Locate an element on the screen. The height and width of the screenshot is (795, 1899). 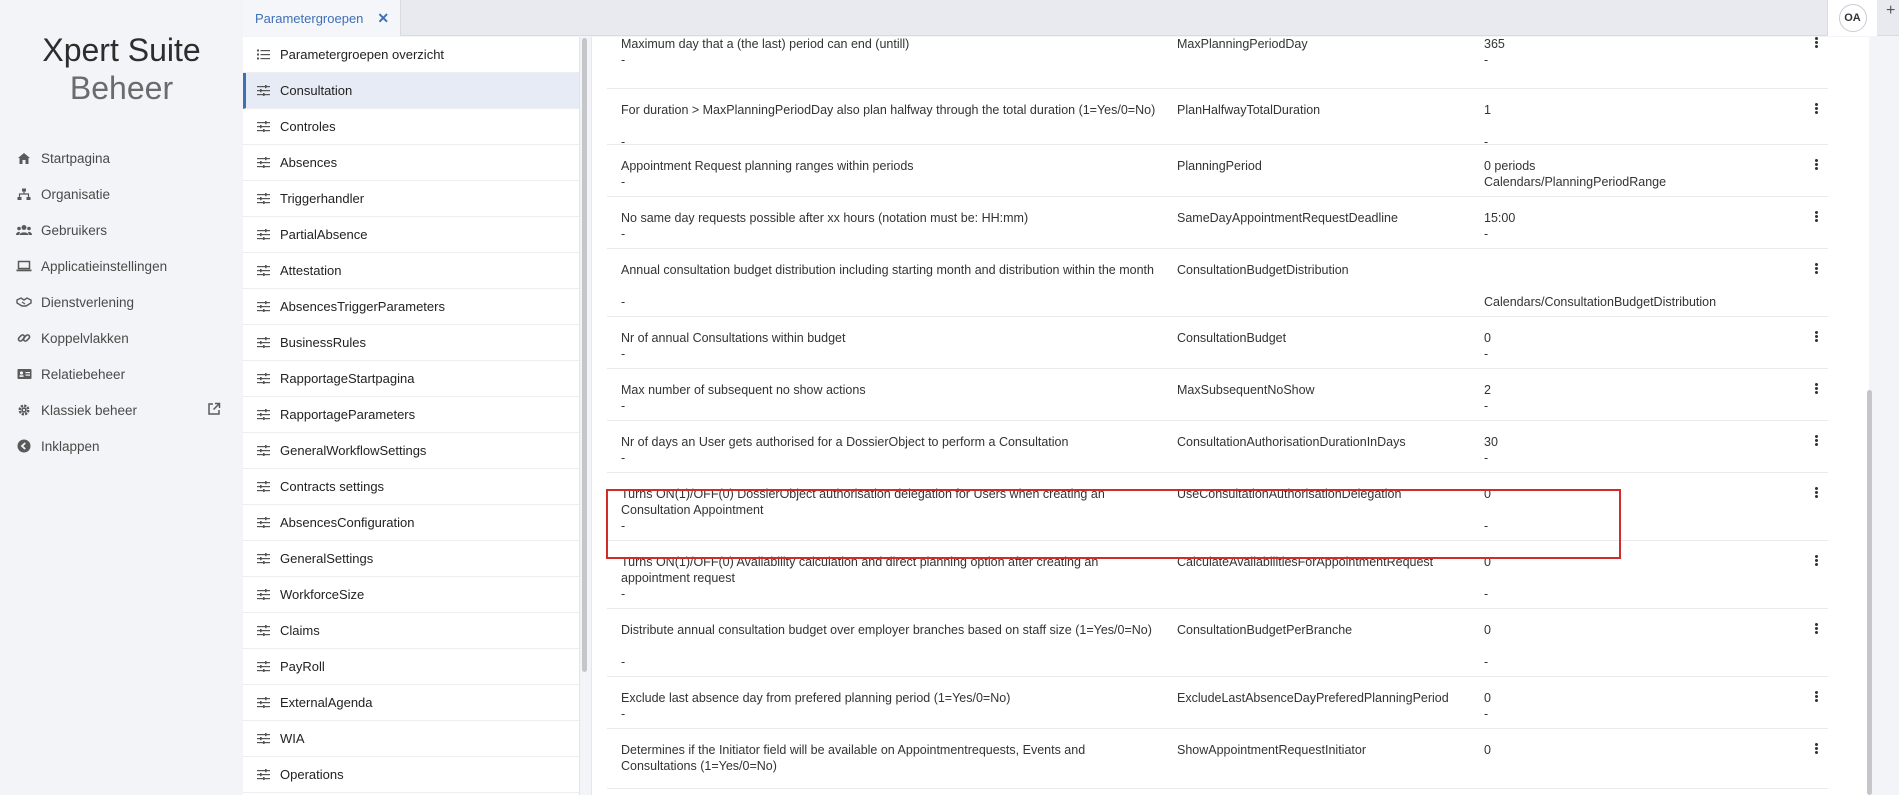
group-item-label: Triggerhandler is located at coordinates (322, 198).